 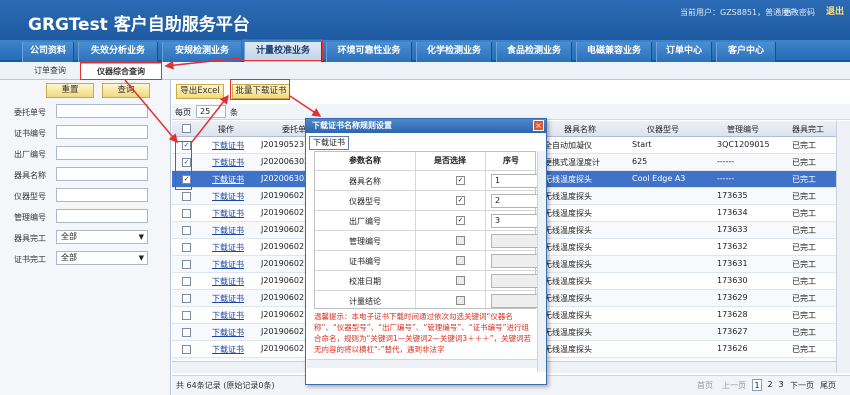 I want to click on first-page-link: 首页, so click(x=705, y=385).